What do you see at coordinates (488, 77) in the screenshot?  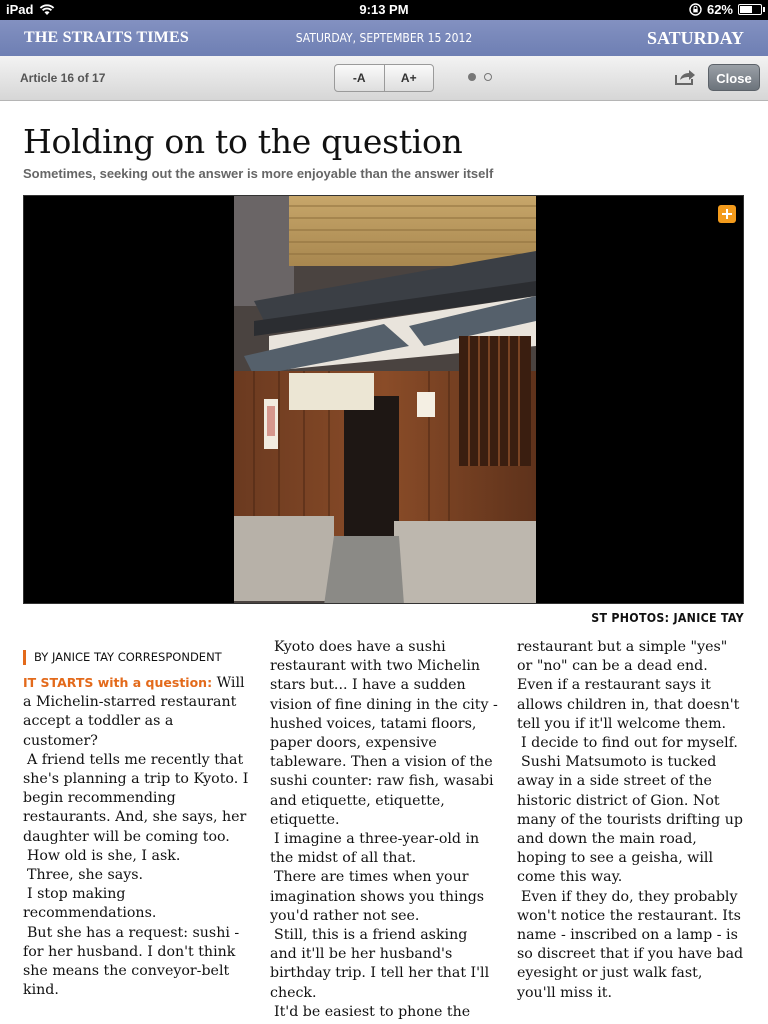 I see `page-dot` at bounding box center [488, 77].